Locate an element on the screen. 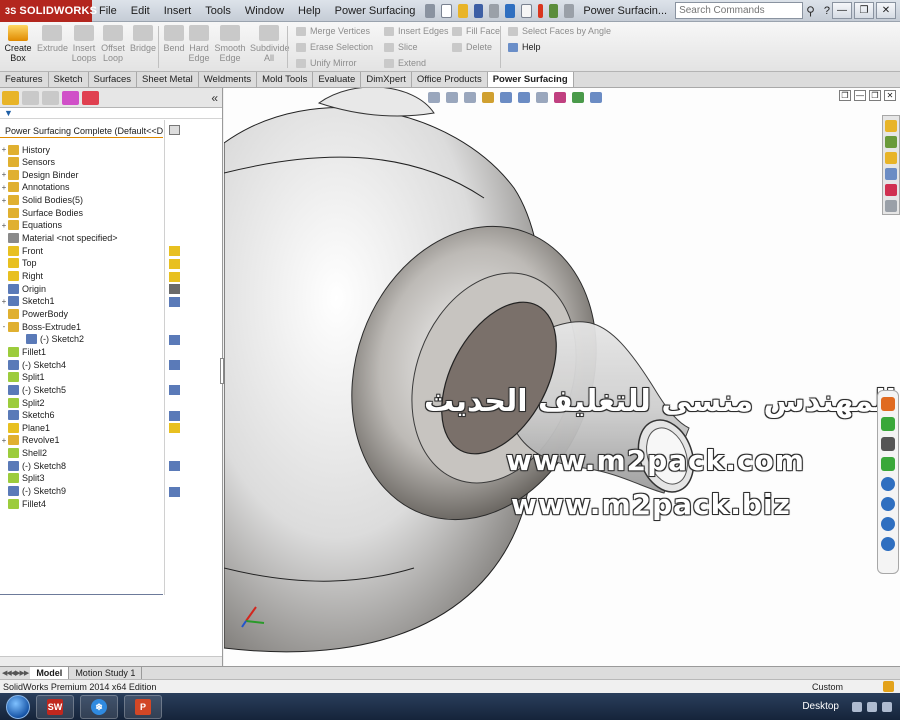 Image resolution: width=900 pixels, height=720 pixels. tree-node: Origin is located at coordinates (81, 288).